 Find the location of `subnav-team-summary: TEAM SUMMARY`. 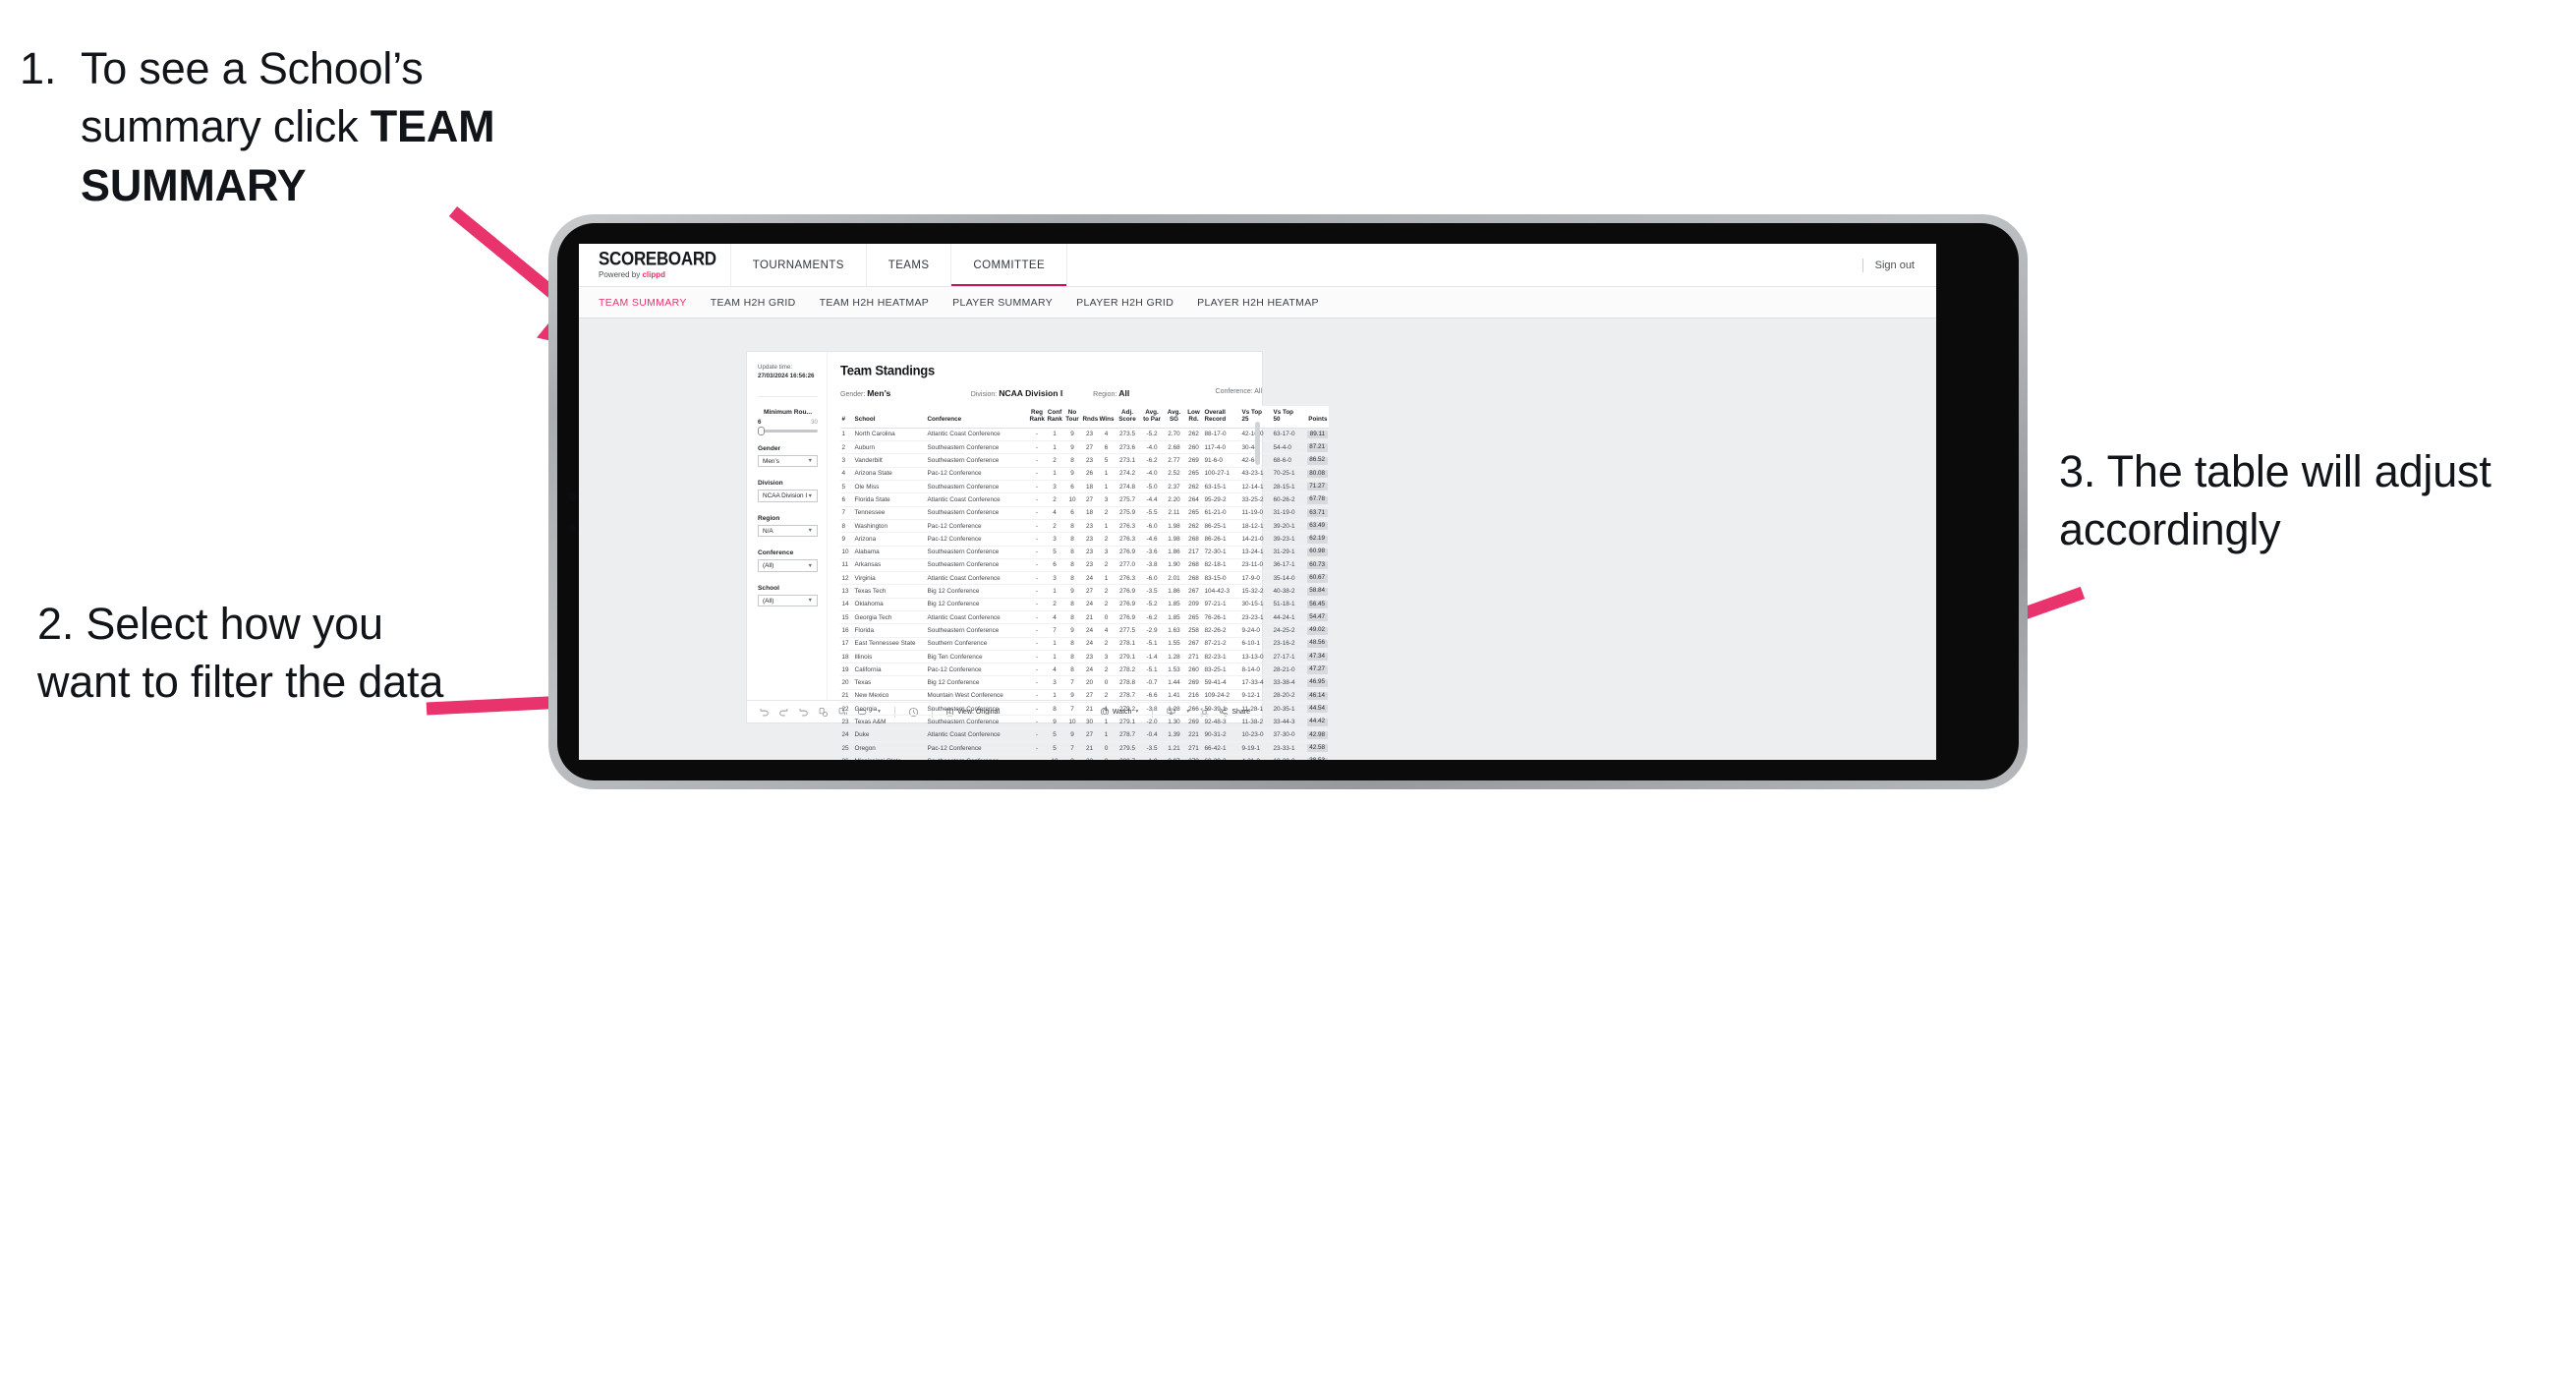

subnav-team-summary: TEAM SUMMARY is located at coordinates (643, 303).